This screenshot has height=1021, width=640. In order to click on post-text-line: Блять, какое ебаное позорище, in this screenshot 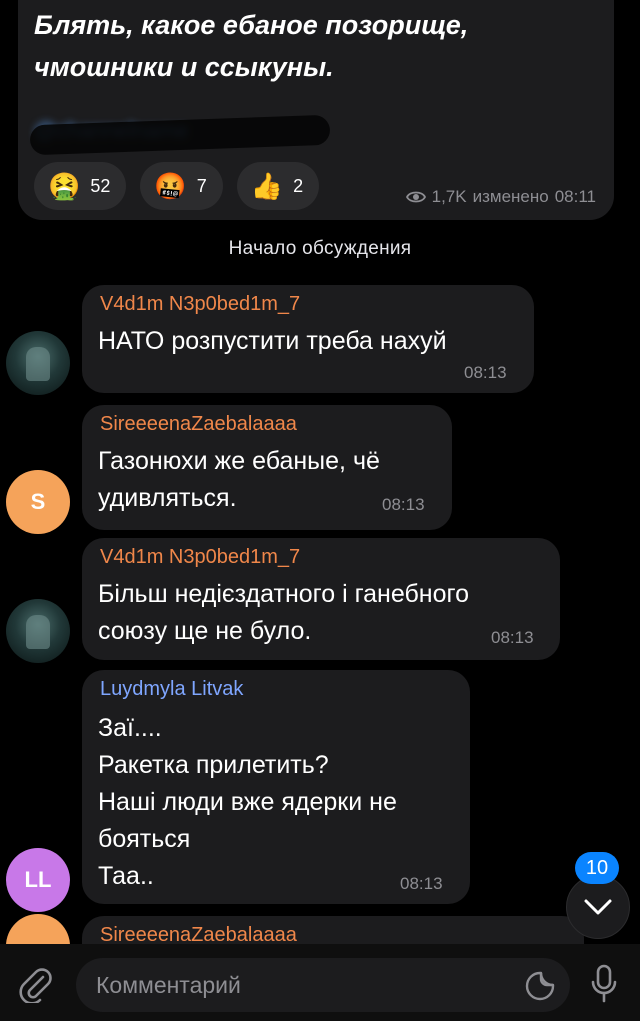, I will do `click(251, 25)`.